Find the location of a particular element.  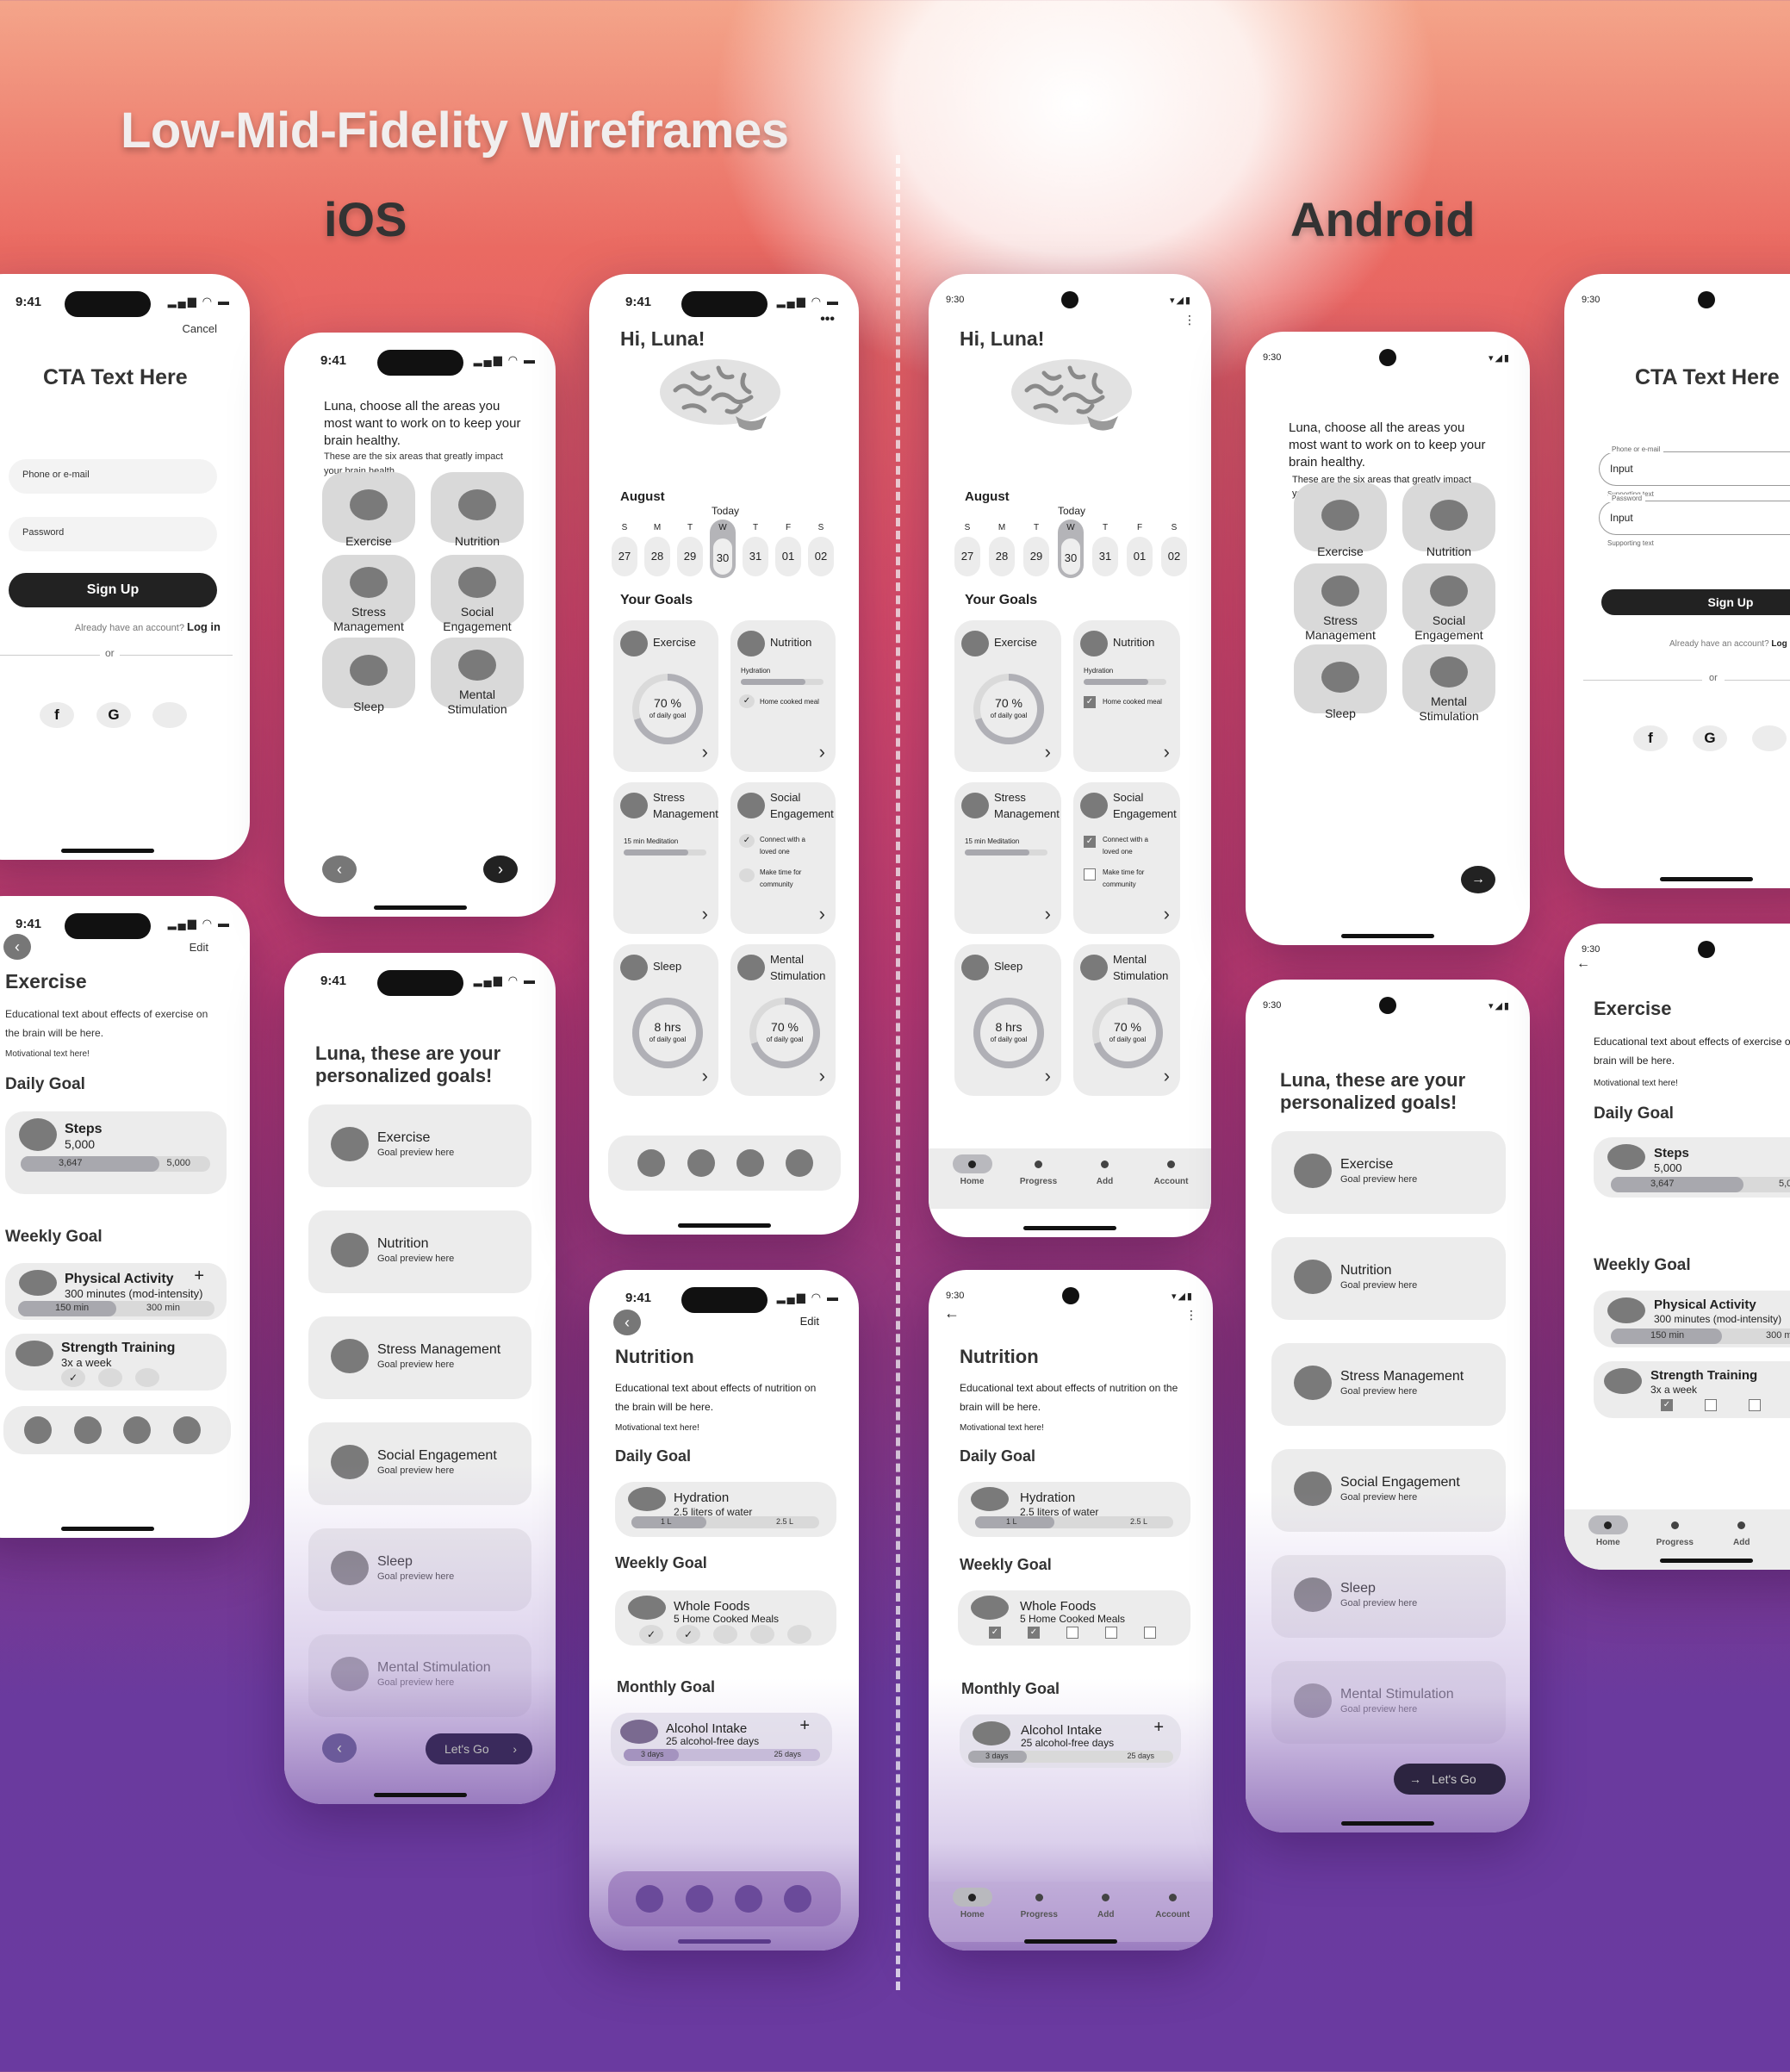

connect-checkbox: ✓ is located at coordinates (1090, 842).